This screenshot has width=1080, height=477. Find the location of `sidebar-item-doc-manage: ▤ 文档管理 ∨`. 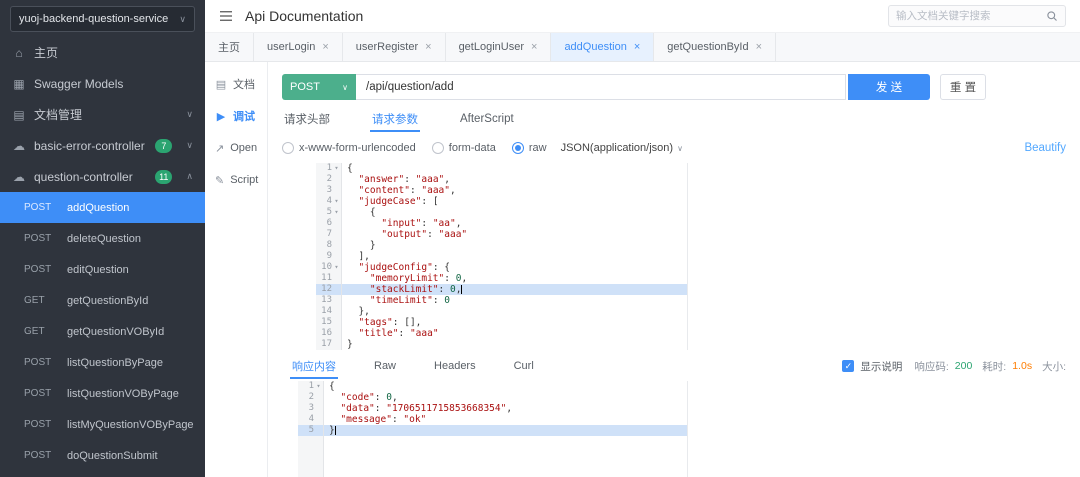

sidebar-item-doc-manage: ▤ 文档管理 ∨ is located at coordinates (102, 114).